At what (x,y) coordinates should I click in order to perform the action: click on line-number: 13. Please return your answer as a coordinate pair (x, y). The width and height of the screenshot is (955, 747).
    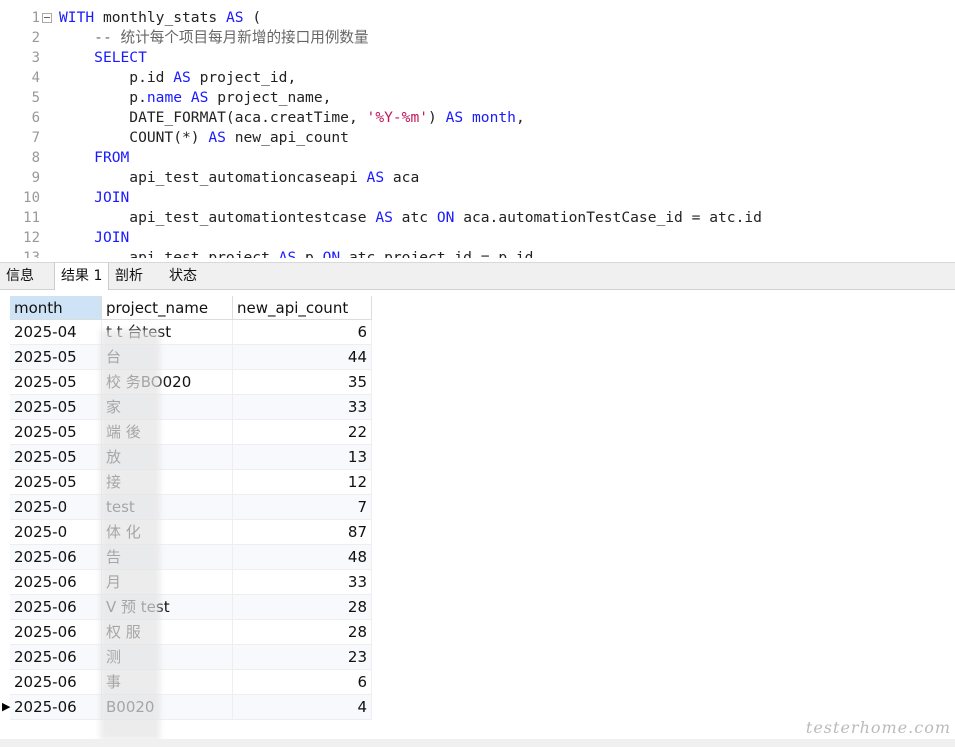
    Looking at the image, I should click on (31, 254).